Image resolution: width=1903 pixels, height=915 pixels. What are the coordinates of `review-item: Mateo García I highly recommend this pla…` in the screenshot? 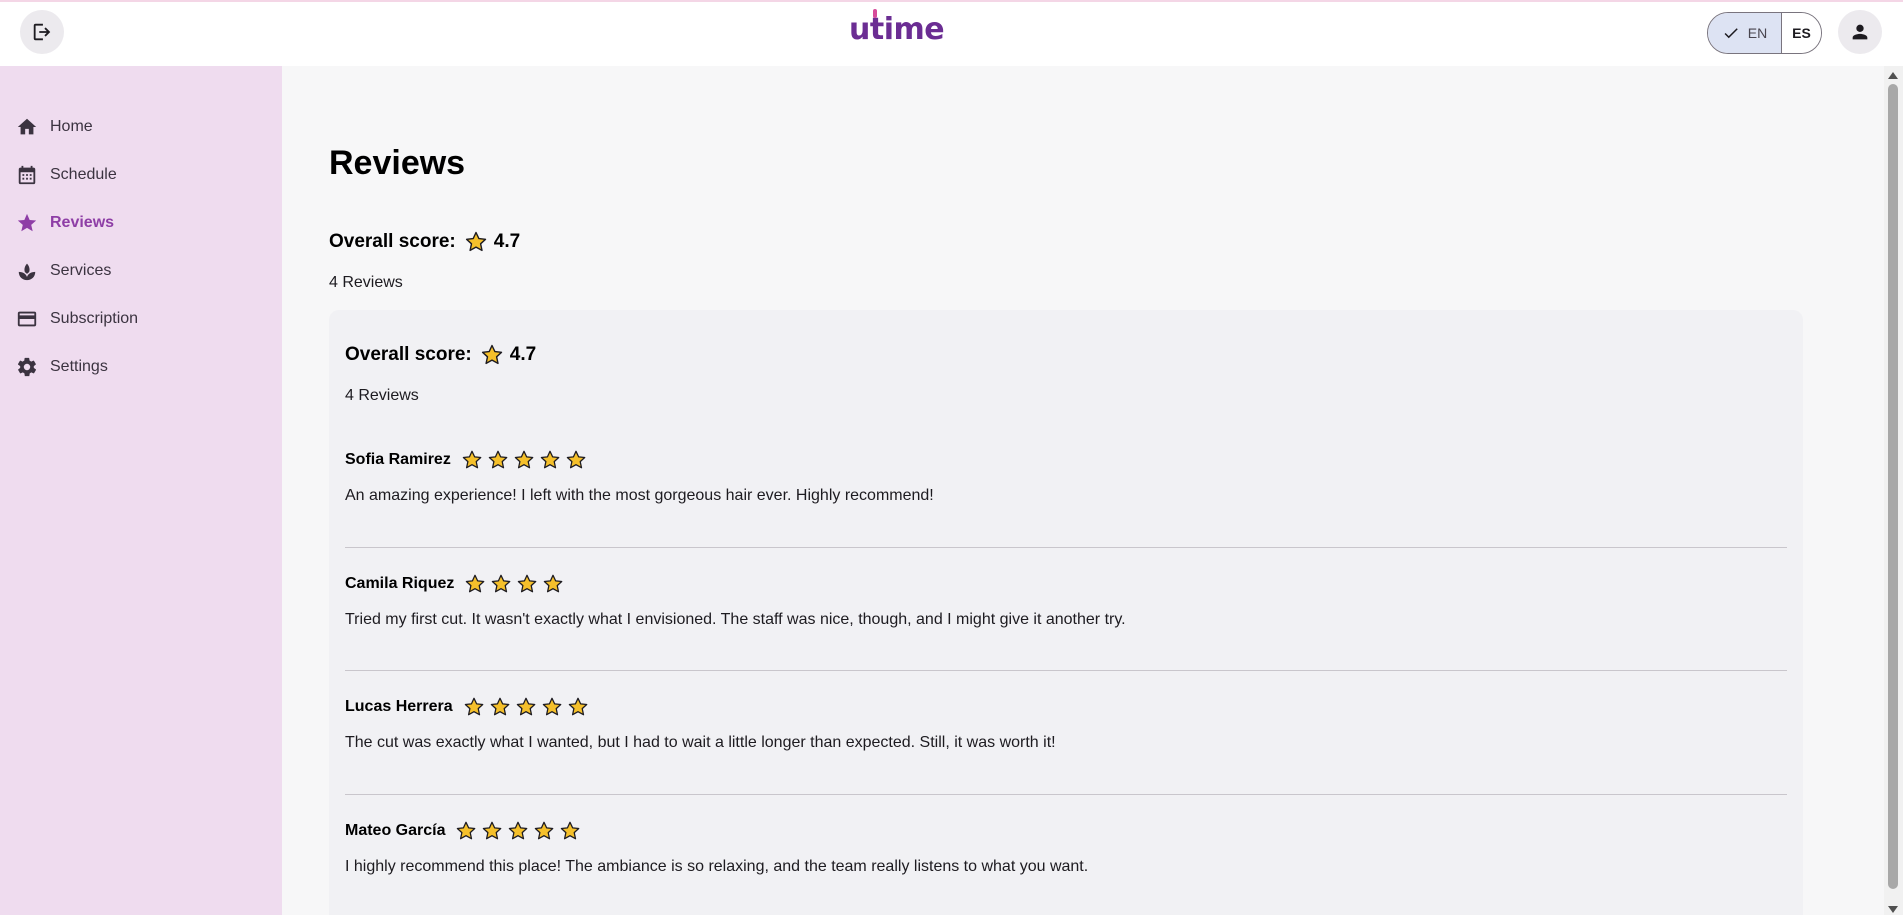 It's located at (1066, 846).